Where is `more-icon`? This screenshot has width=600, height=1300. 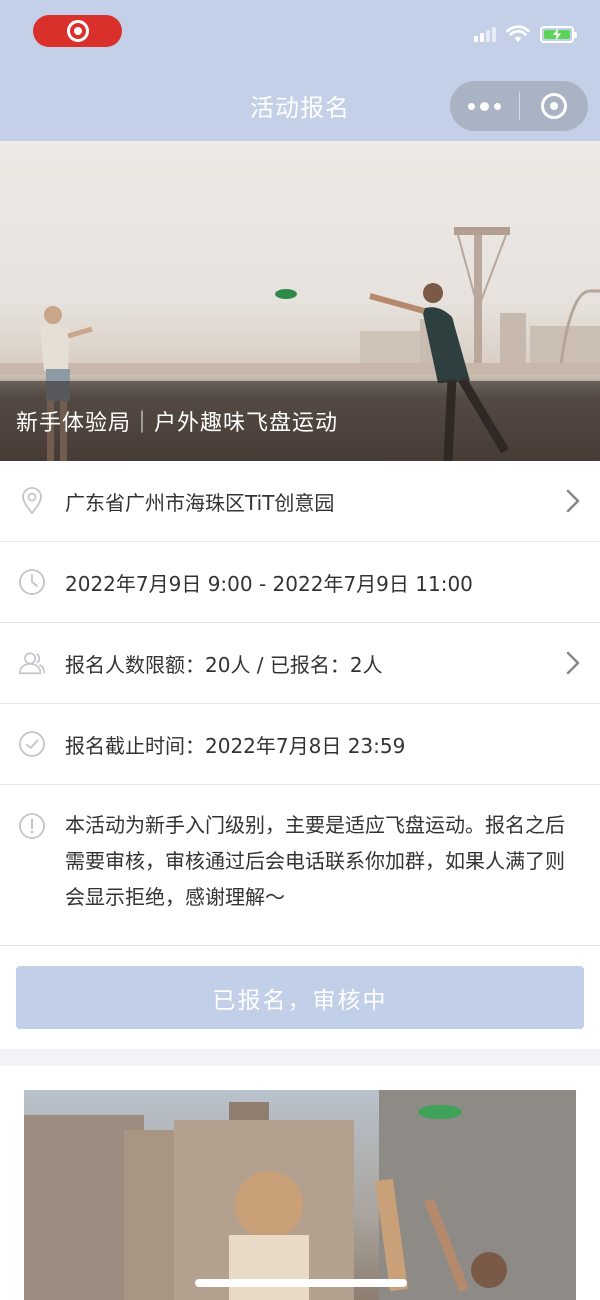 more-icon is located at coordinates (484, 106).